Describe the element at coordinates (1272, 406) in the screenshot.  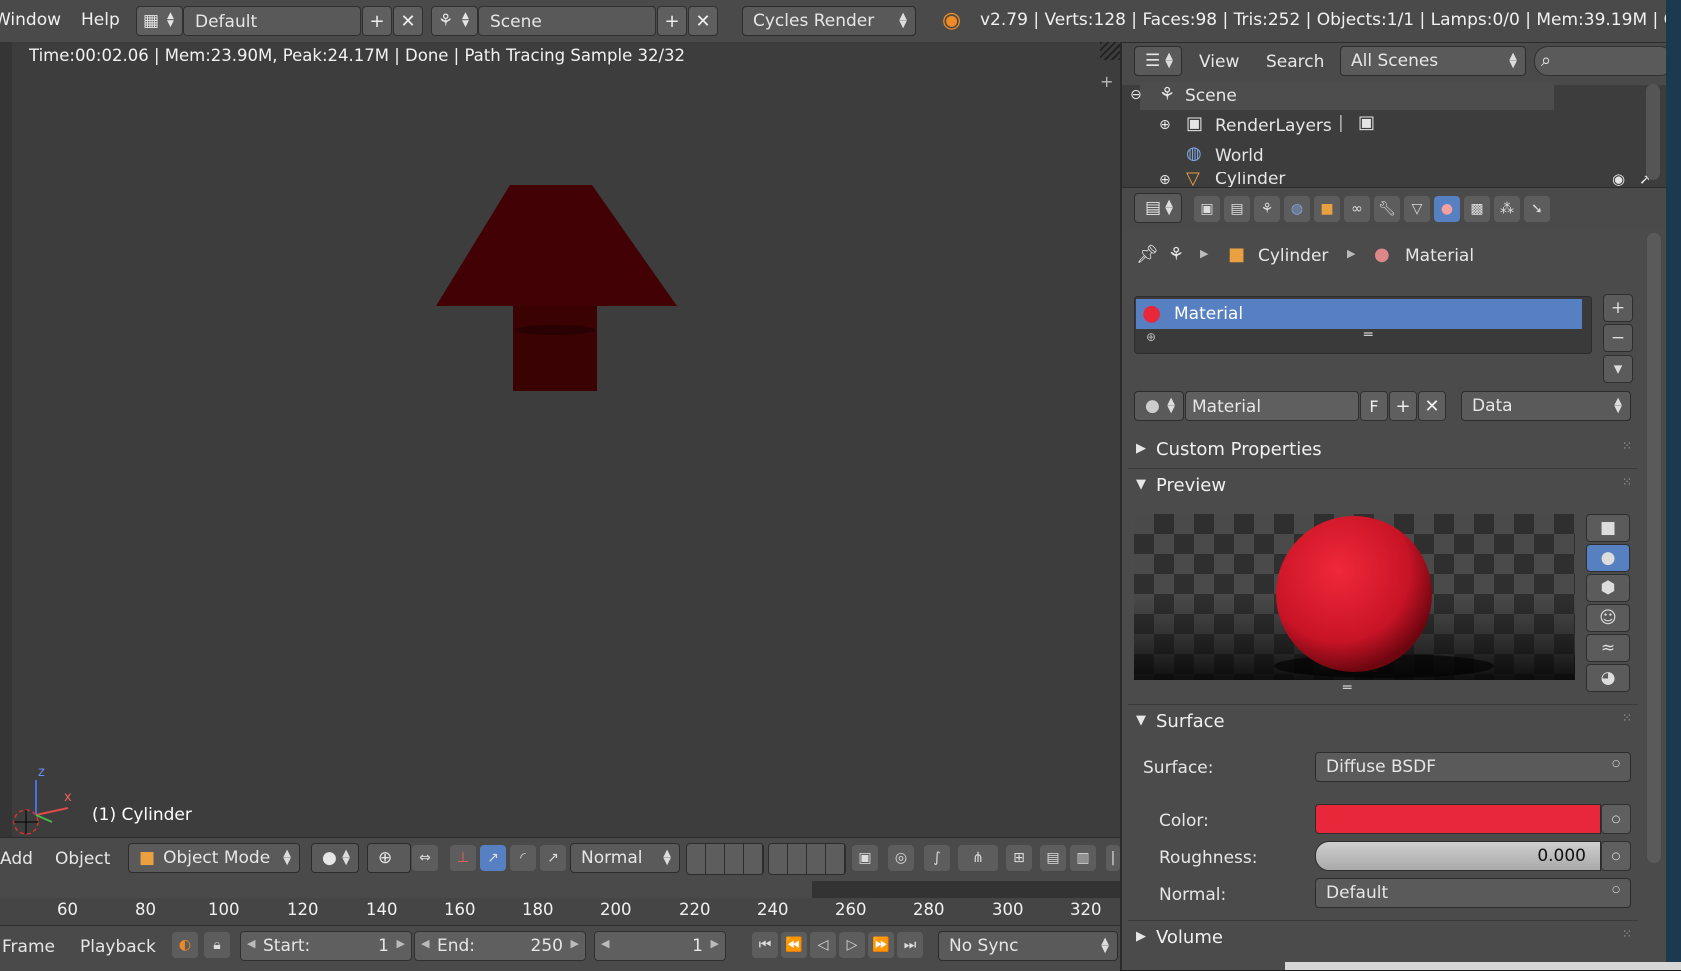
I see `material-name-field: Material` at that location.